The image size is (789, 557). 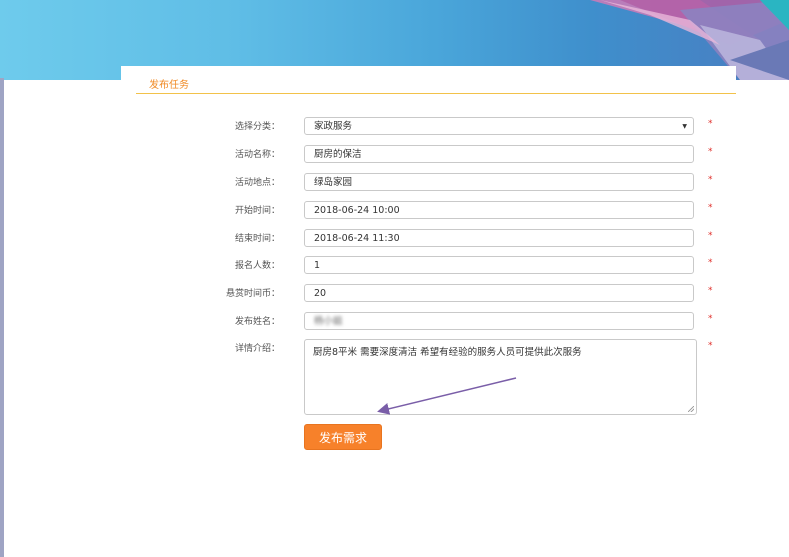 What do you see at coordinates (447, 396) in the screenshot?
I see `arrow-annotation` at bounding box center [447, 396].